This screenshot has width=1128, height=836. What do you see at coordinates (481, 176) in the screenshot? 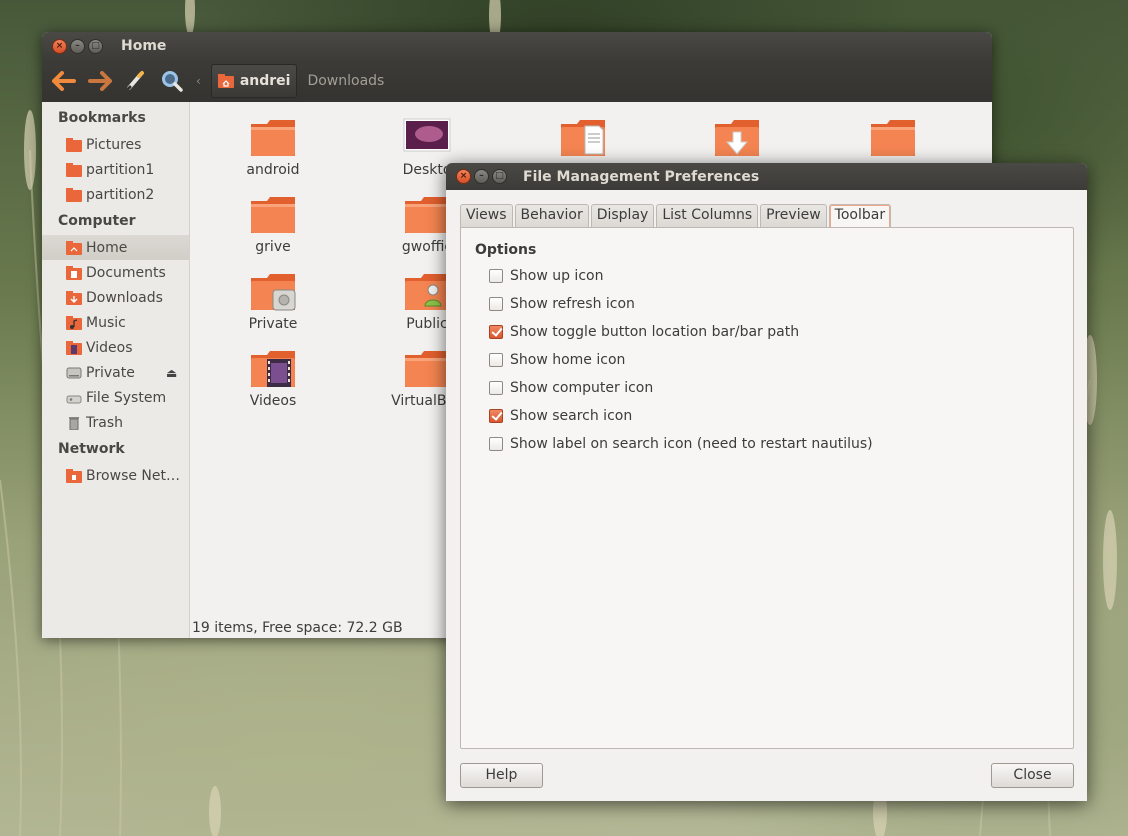
I see `dialog-minimize-button: –` at bounding box center [481, 176].